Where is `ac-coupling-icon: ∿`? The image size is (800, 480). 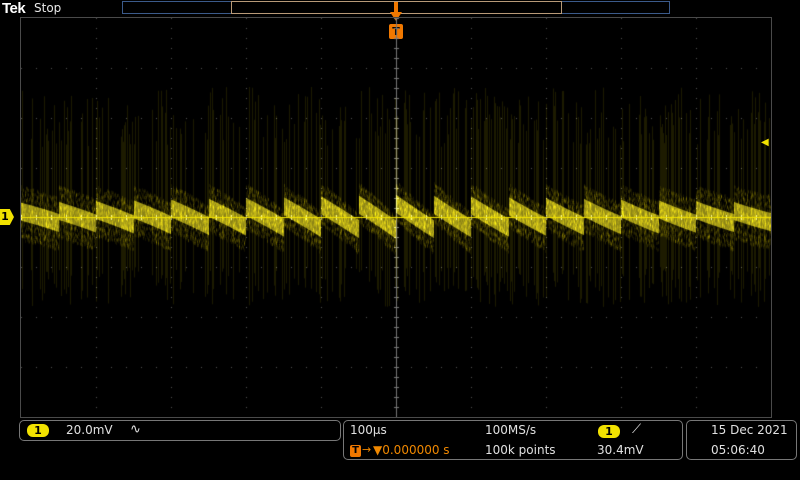
ac-coupling-icon: ∿ is located at coordinates (135, 429).